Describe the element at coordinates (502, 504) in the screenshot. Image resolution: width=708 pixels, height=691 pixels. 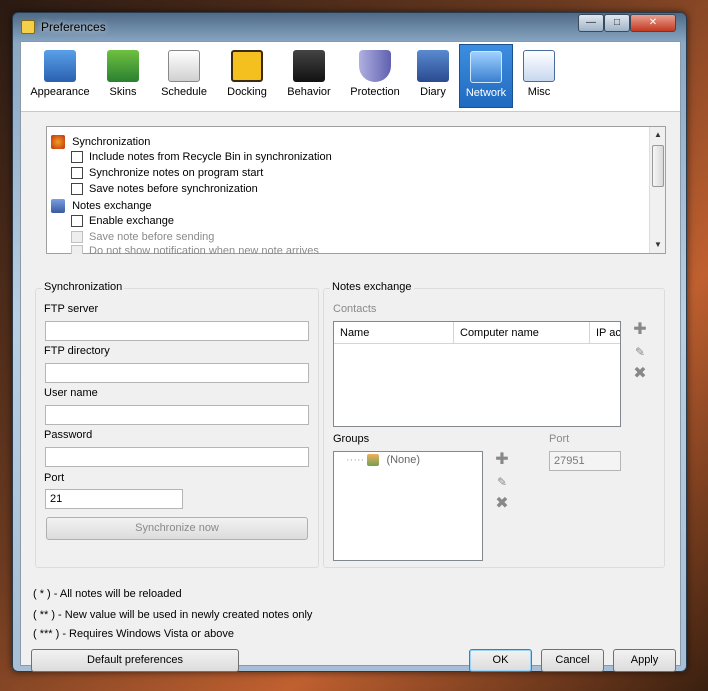
I see `delete-group-icon: ✖` at that location.